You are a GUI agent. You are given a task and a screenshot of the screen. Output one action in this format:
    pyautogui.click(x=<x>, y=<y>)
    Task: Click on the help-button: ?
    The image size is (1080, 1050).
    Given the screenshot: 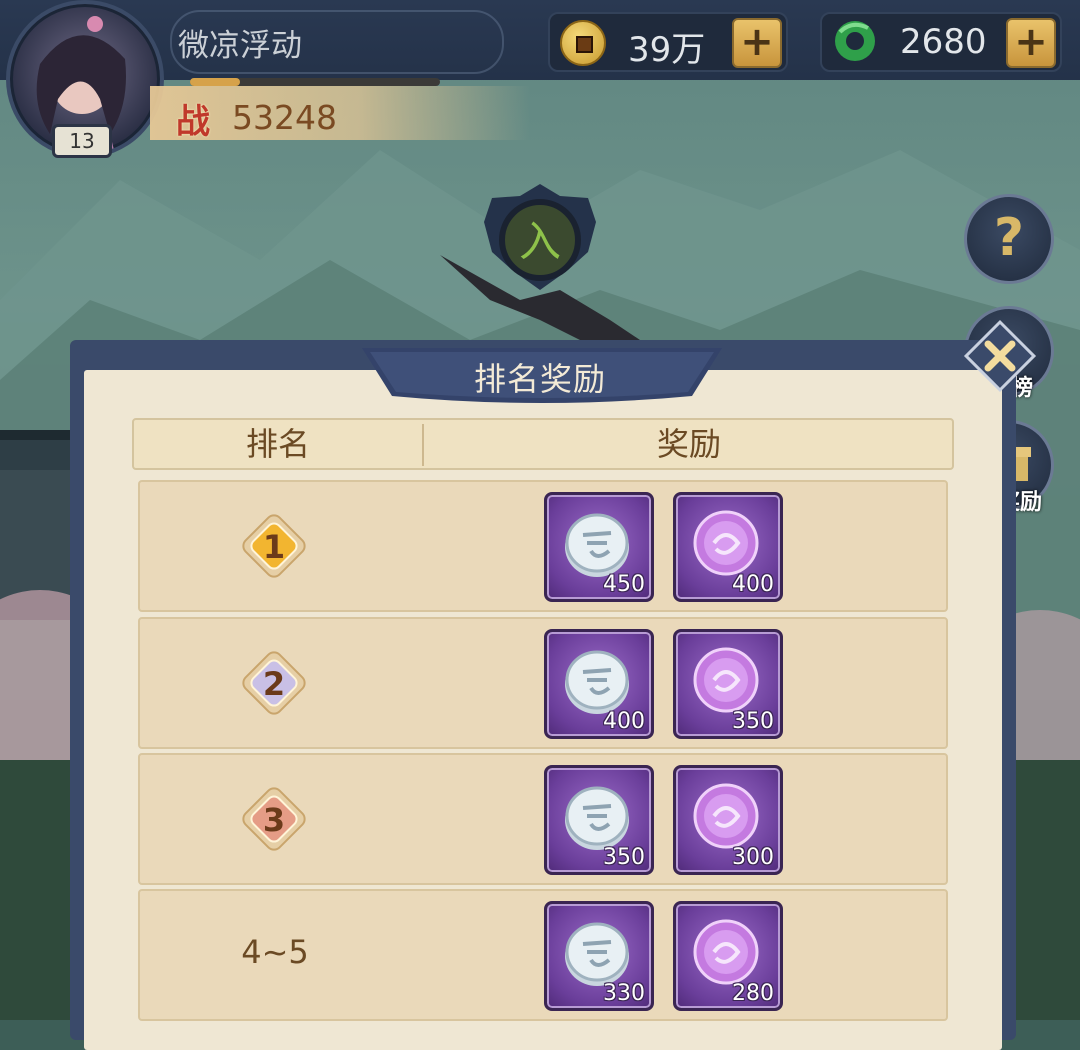 What is the action you would take?
    pyautogui.click(x=1009, y=239)
    